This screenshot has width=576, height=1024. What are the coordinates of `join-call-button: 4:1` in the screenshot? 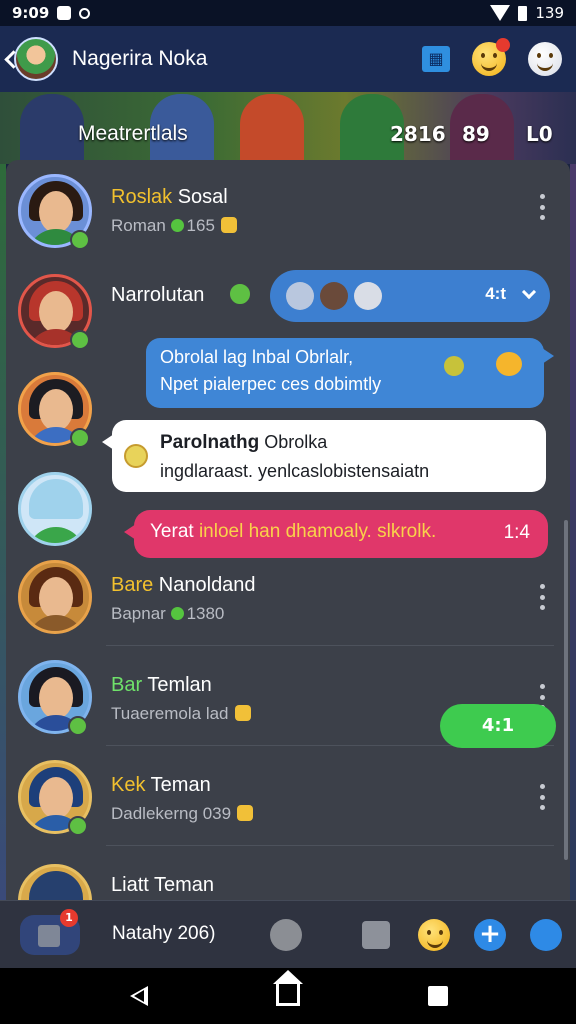 It's located at (498, 726).